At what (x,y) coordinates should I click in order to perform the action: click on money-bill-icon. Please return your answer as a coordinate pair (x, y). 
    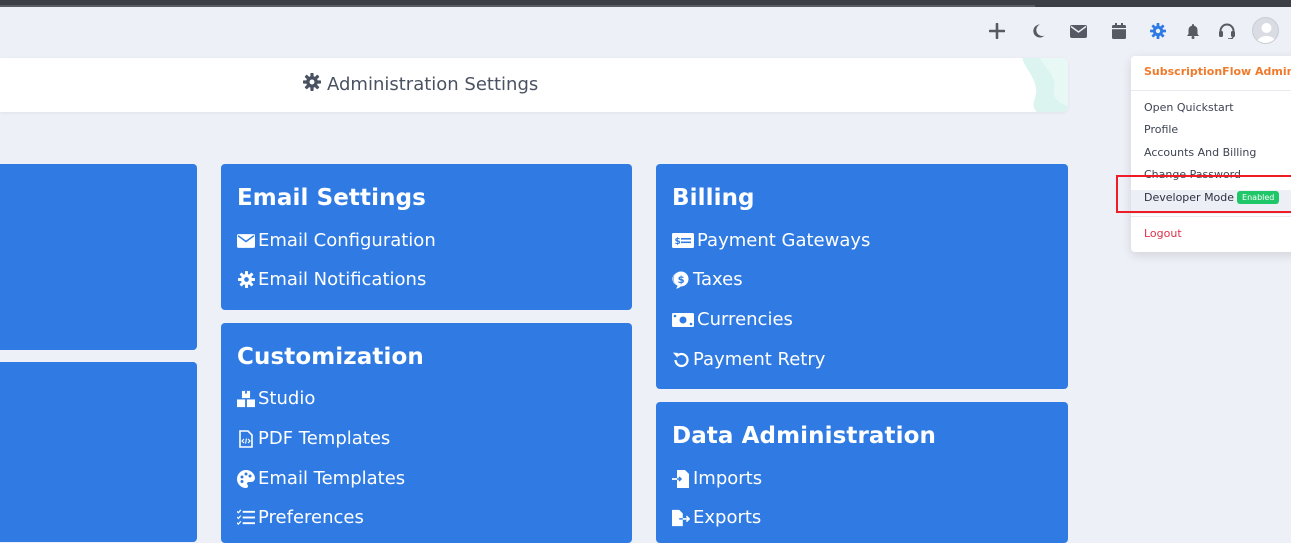
    Looking at the image, I should click on (683, 320).